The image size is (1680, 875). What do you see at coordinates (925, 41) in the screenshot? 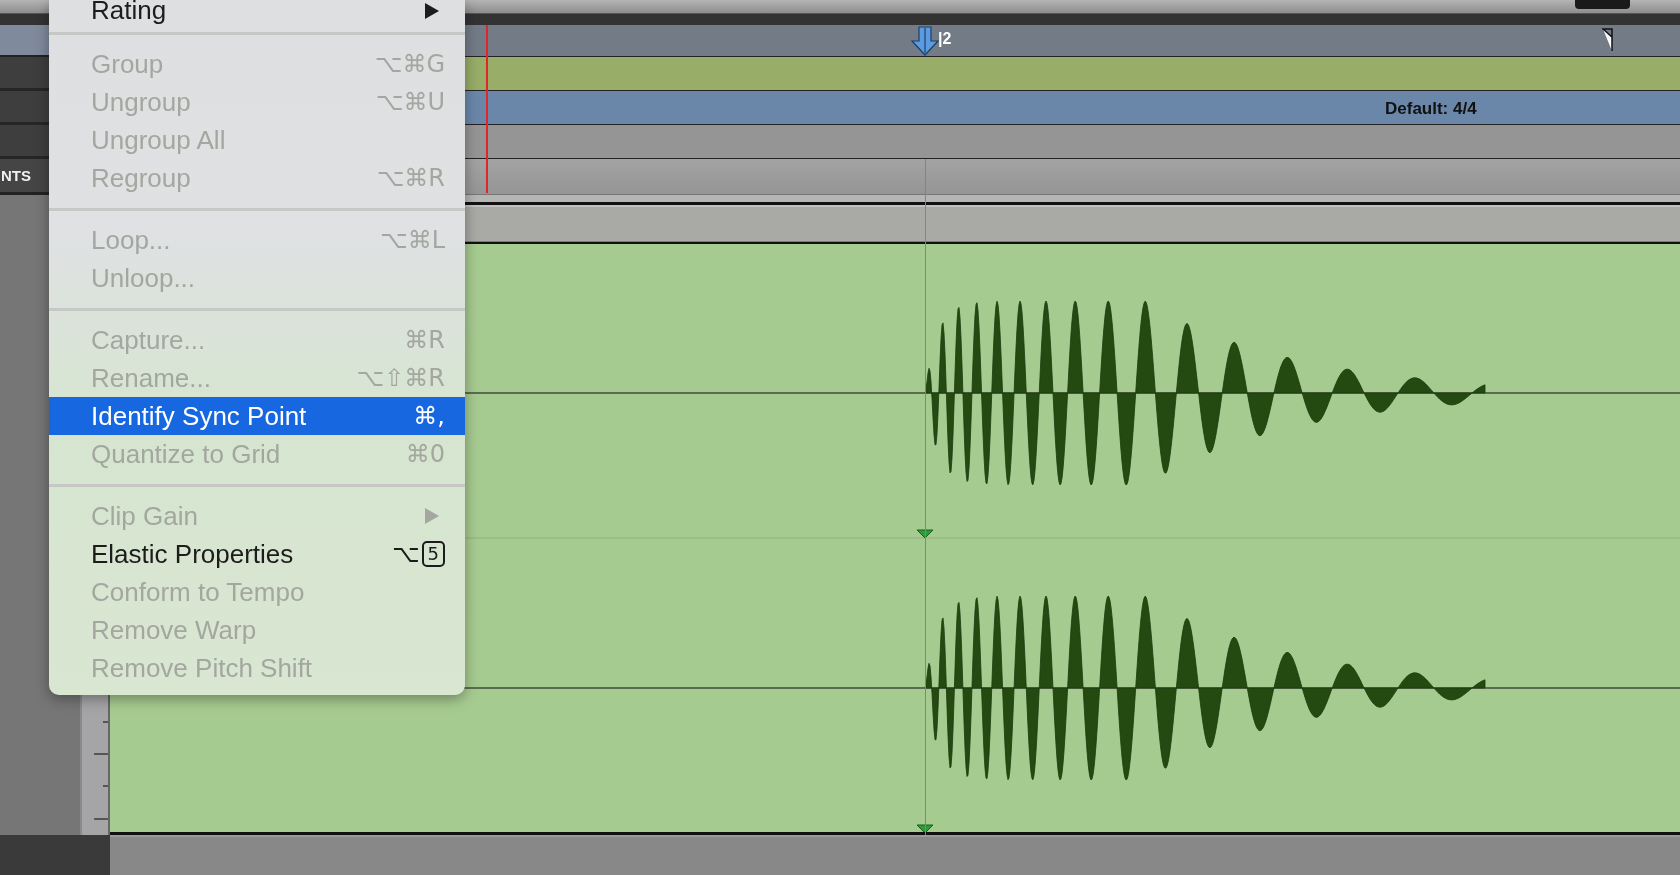
I see `down-arrow-icon` at bounding box center [925, 41].